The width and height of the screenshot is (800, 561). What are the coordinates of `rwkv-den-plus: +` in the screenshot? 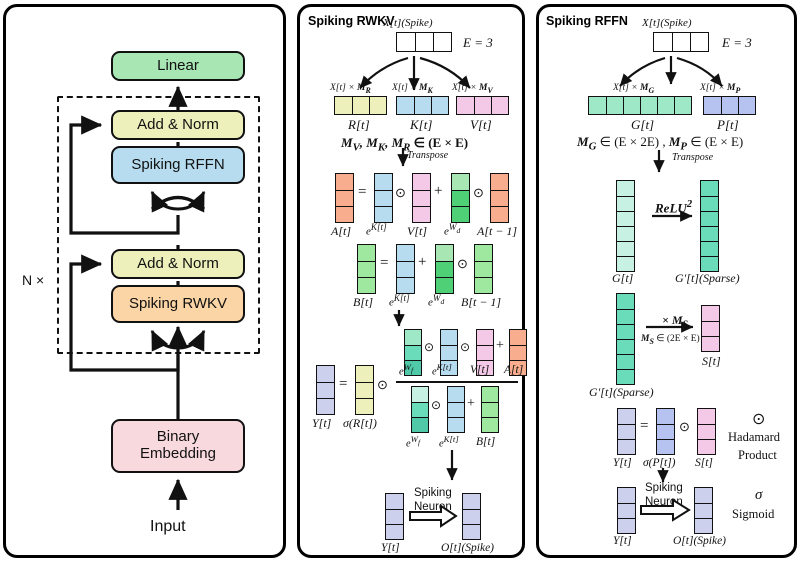 It's located at (471, 403).